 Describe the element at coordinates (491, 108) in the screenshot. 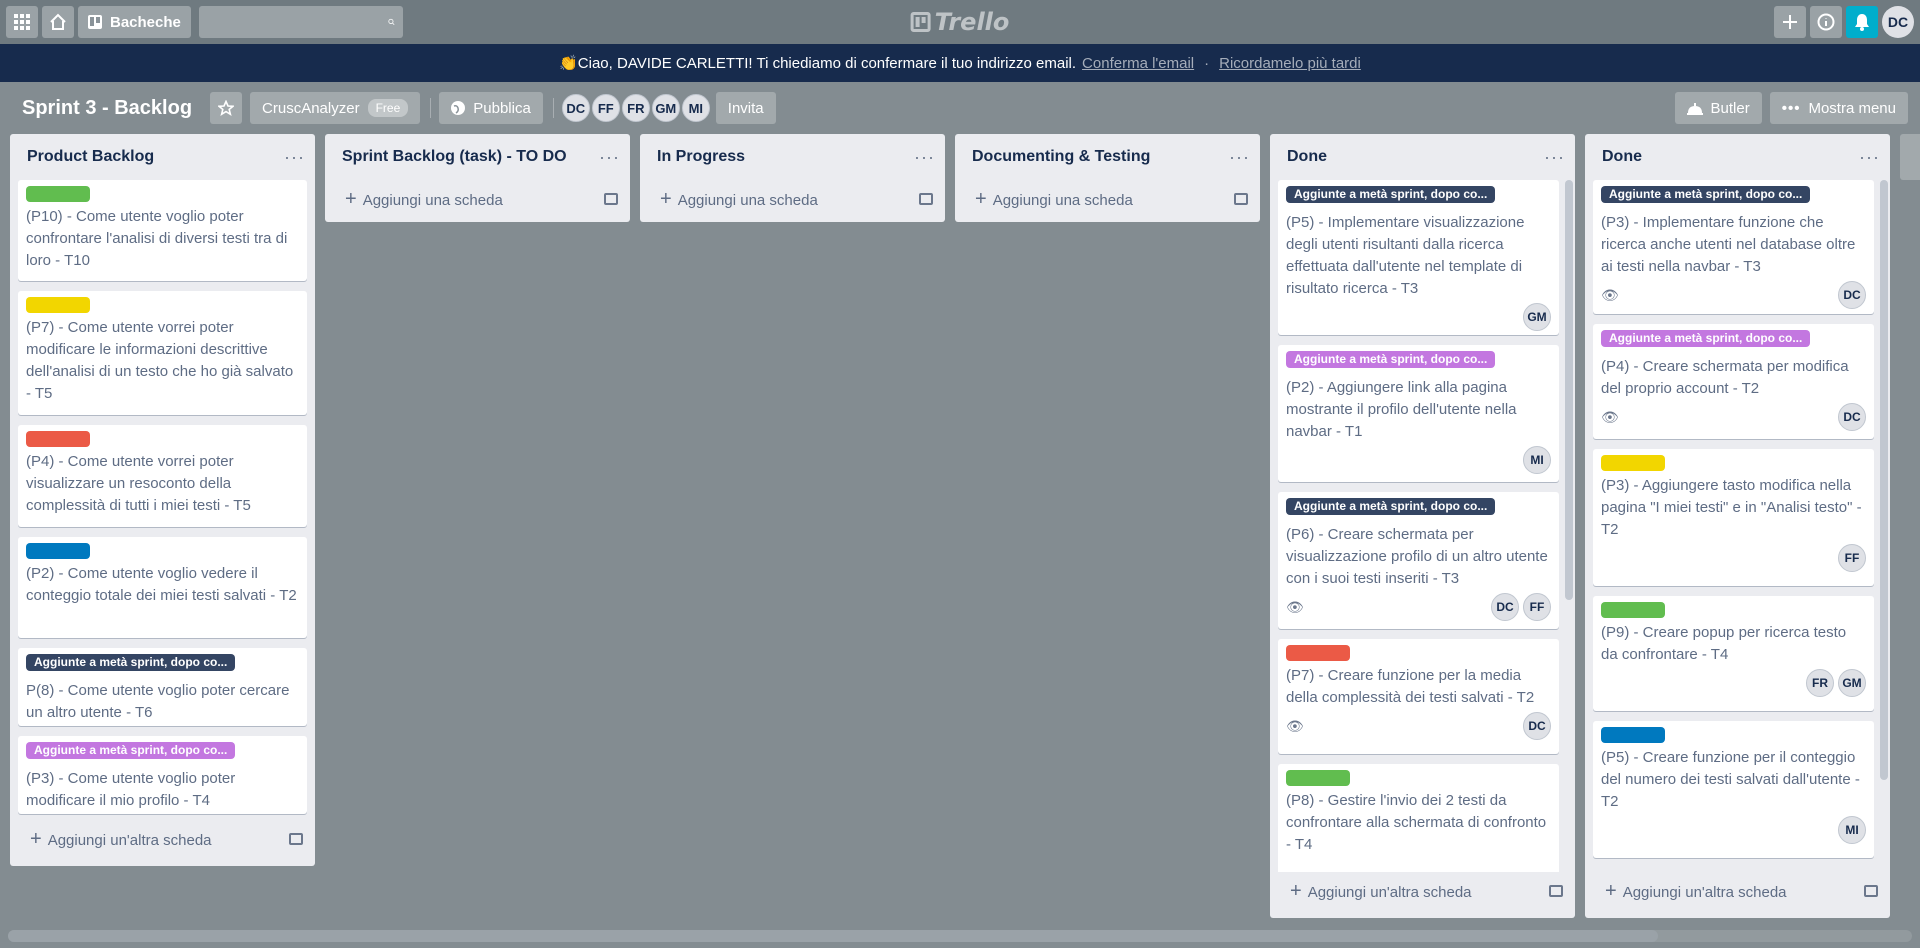

I see `visibility-button: Pubblica` at that location.